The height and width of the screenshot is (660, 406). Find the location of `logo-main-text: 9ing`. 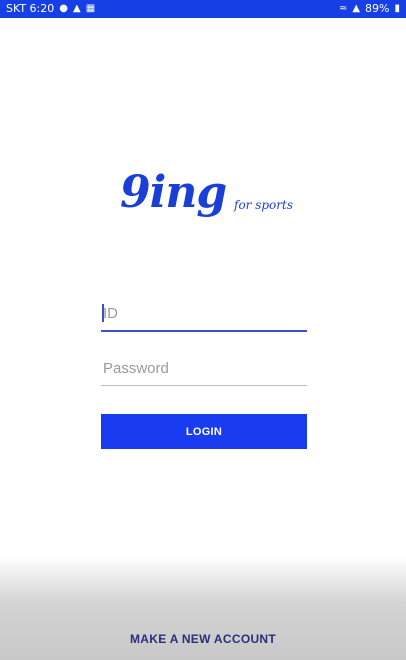

logo-main-text: 9ing is located at coordinates (173, 192).